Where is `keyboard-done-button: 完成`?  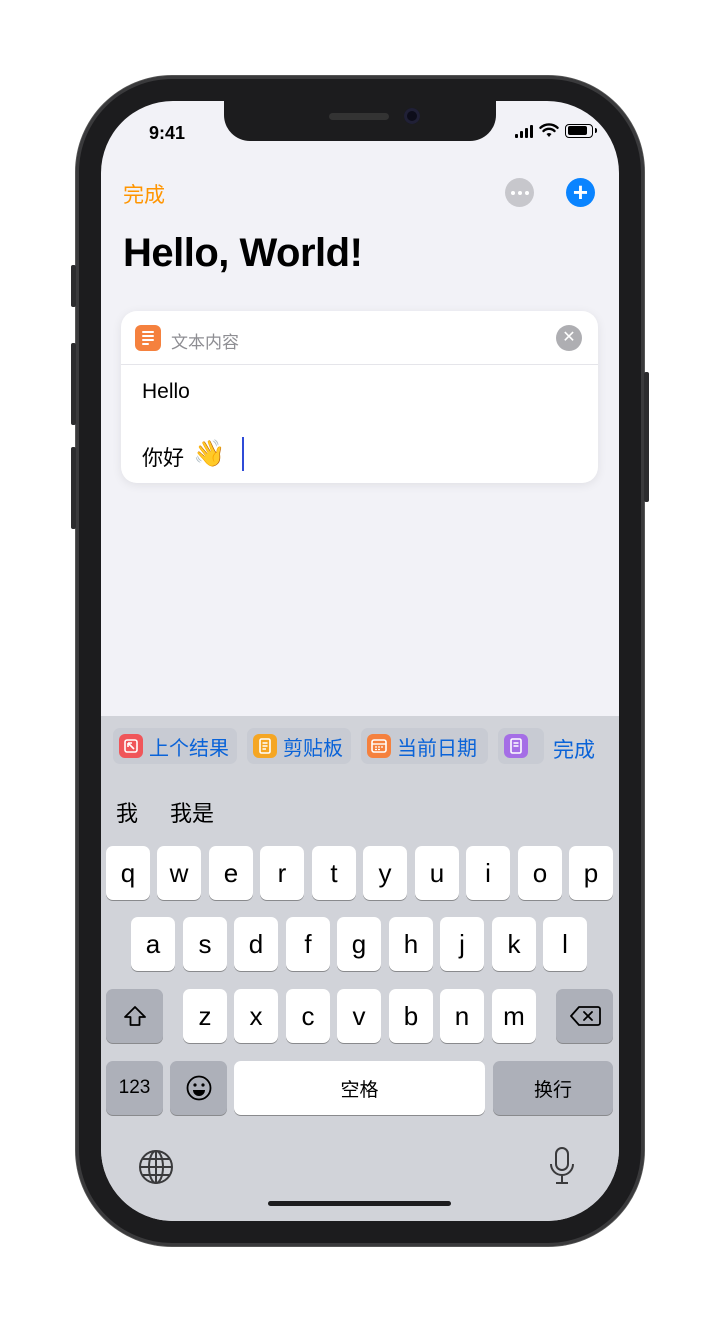
keyboard-done-button: 完成 is located at coordinates (574, 749).